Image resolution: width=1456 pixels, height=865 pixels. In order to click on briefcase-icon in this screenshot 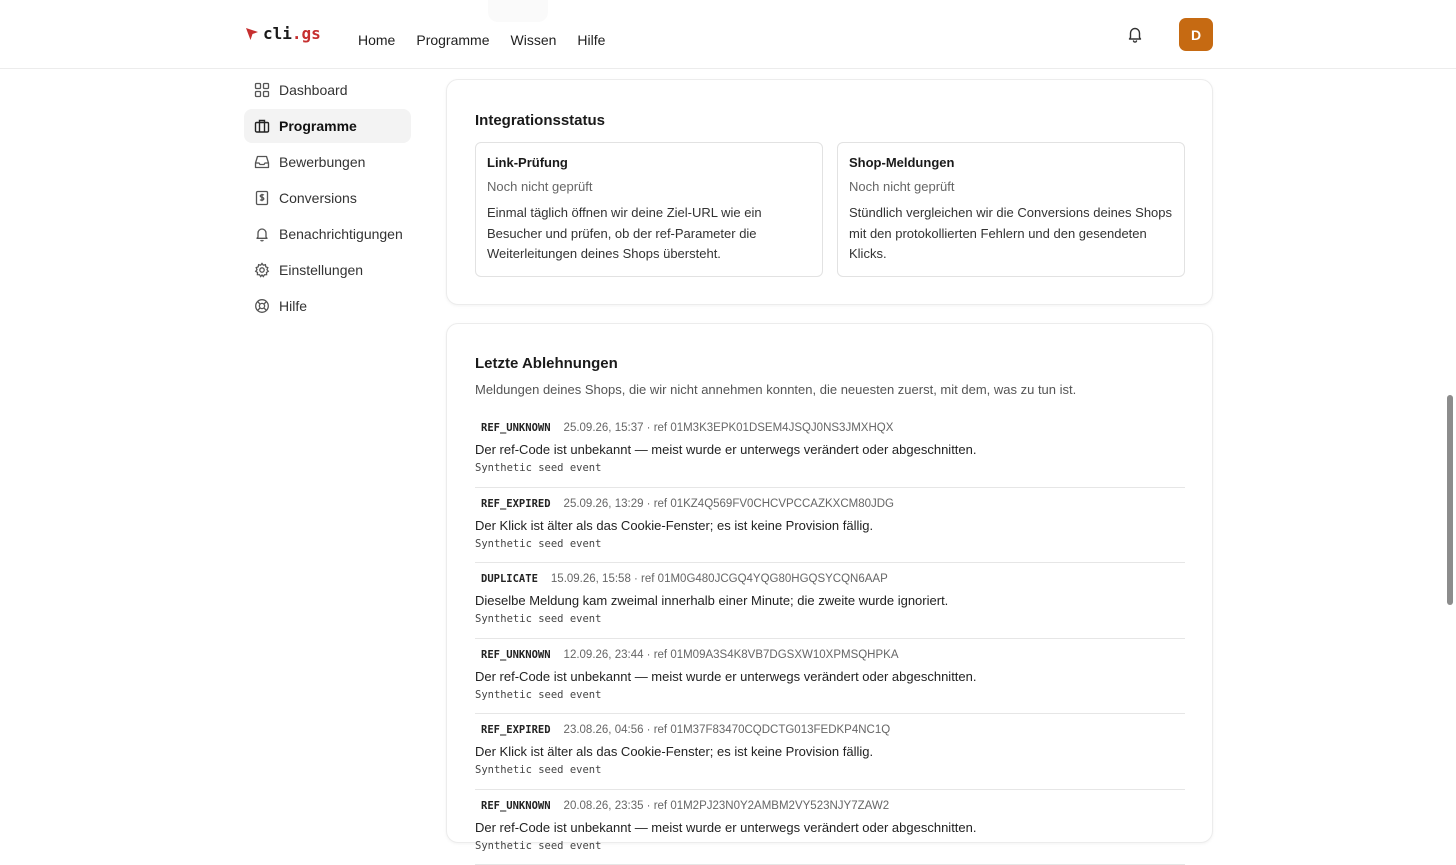, I will do `click(262, 126)`.